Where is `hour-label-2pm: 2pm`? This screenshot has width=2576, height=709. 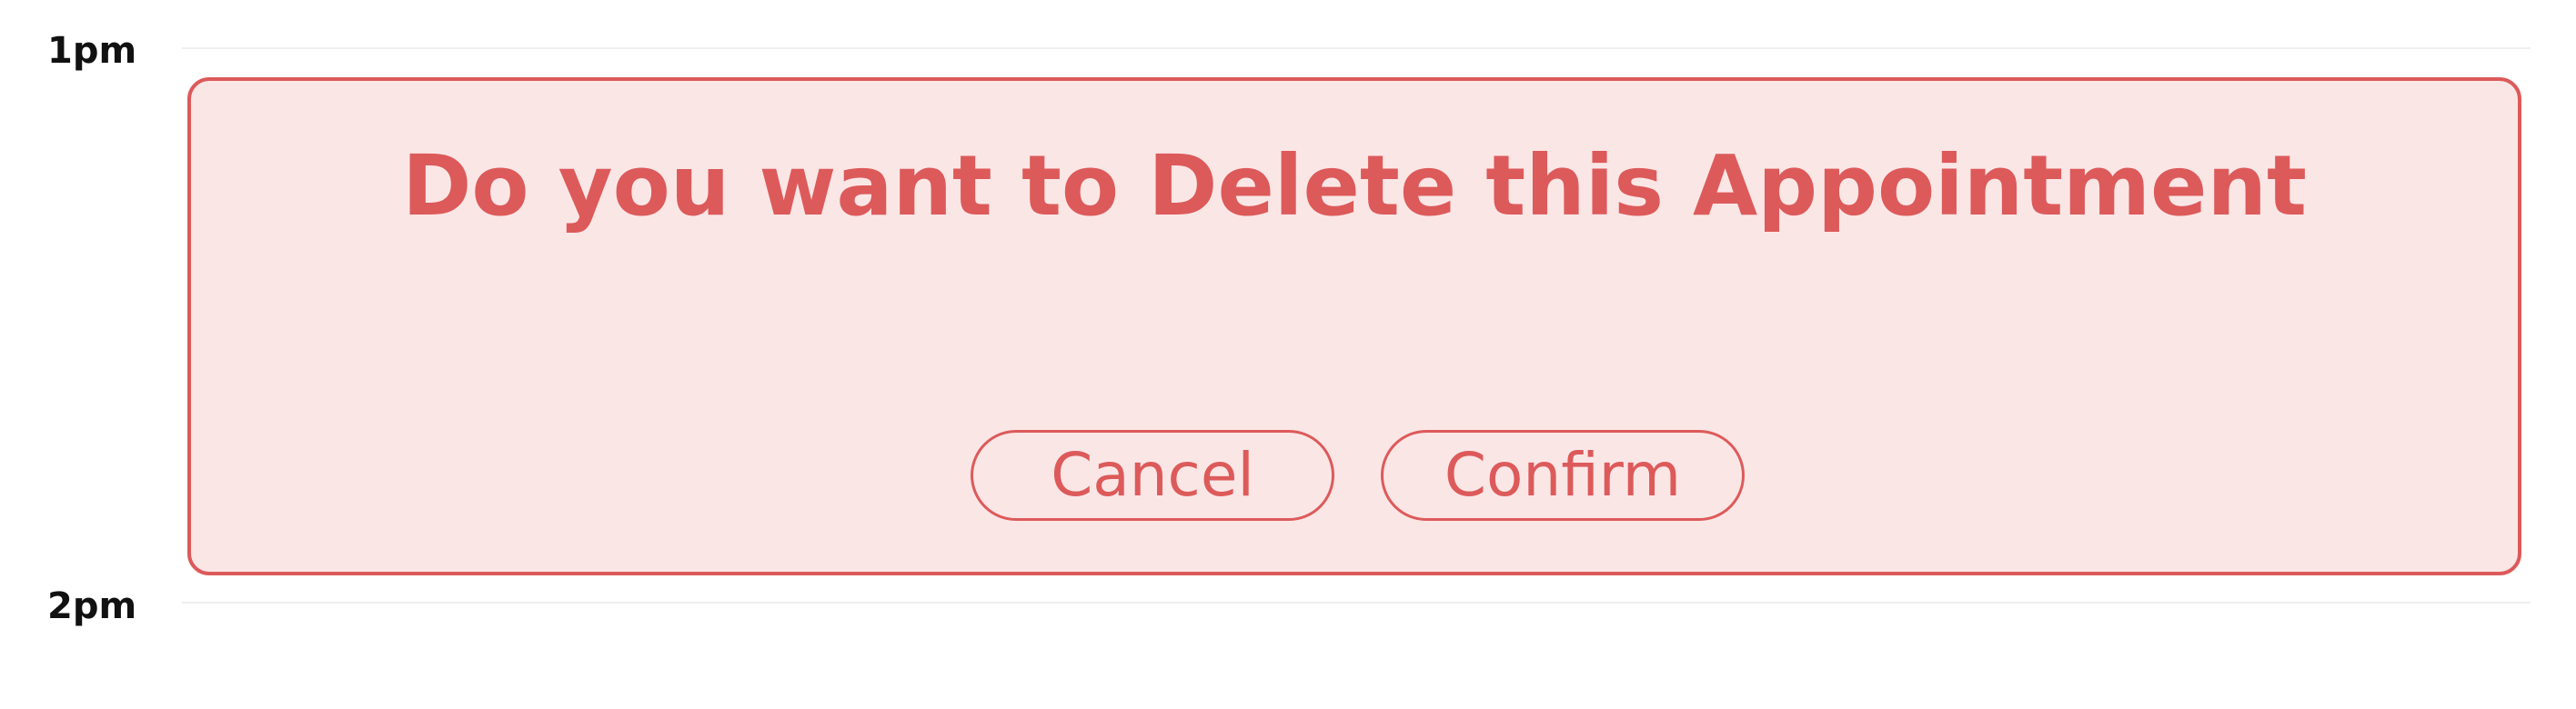 hour-label-2pm: 2pm is located at coordinates (92, 606).